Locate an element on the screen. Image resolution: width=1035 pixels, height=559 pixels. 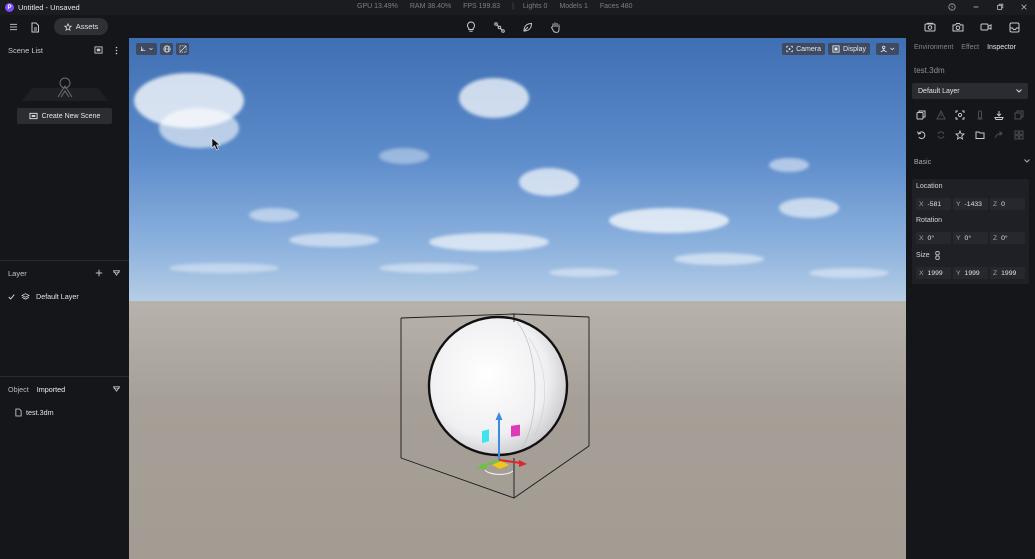
layer-select-value: Default Layer is located at coordinates (939, 91).